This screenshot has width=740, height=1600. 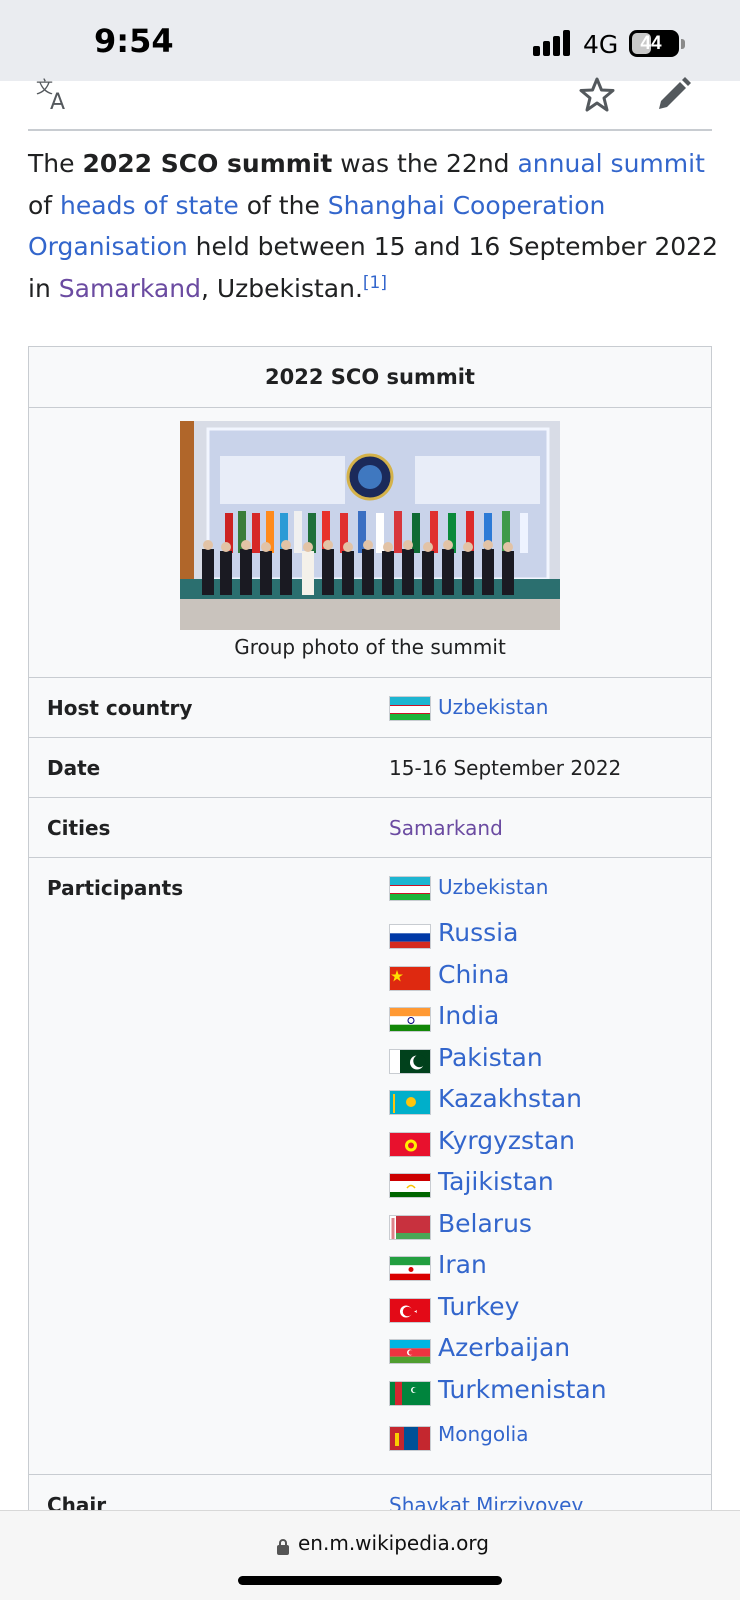 I want to click on mongolia-flag-icon, so click(x=410, y=1438).